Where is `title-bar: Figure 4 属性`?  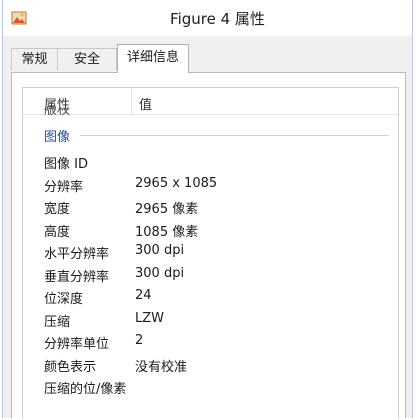
title-bar: Figure 4 属性 is located at coordinates (207, 18).